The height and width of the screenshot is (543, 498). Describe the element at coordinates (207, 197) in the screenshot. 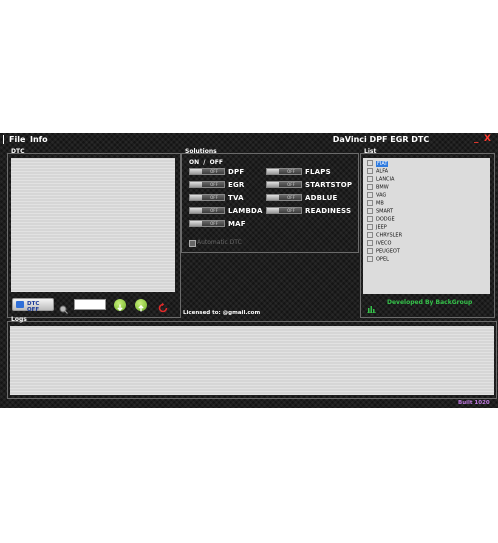

I see `tva-toggle: OFF` at that location.